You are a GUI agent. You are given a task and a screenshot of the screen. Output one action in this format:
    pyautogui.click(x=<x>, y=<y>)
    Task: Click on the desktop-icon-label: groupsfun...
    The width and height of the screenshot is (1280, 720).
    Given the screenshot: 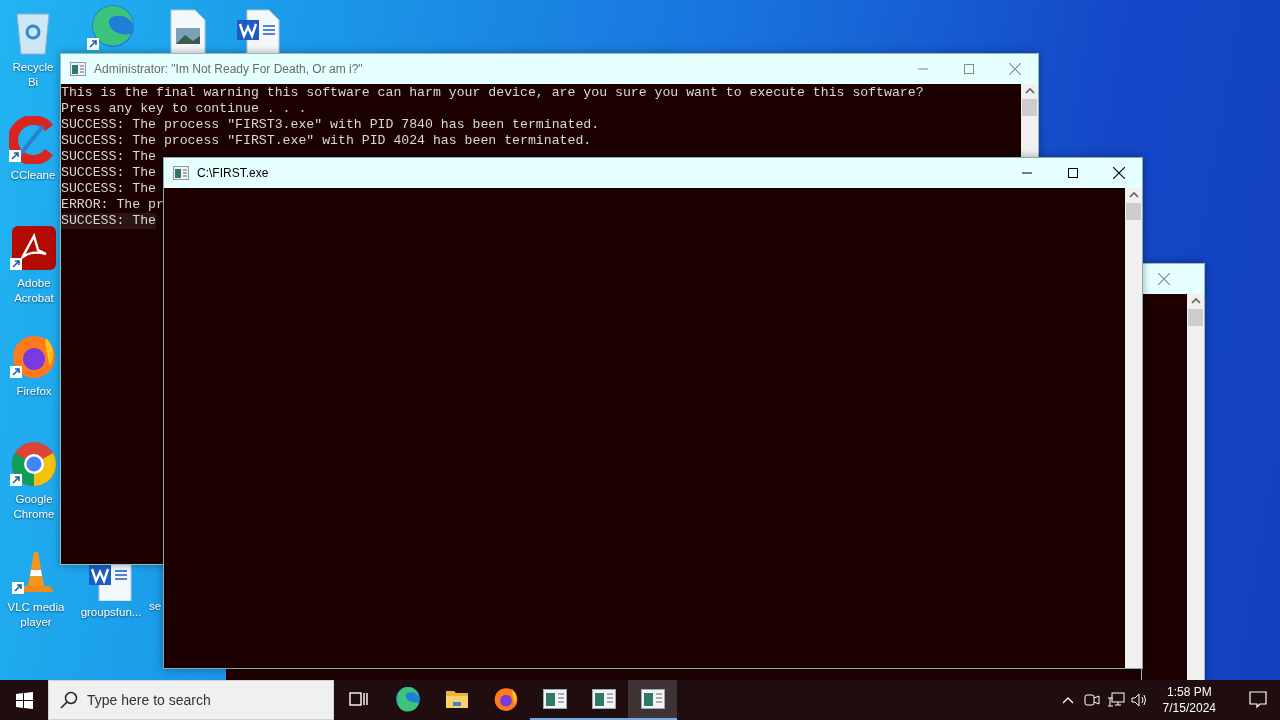 What is the action you would take?
    pyautogui.click(x=111, y=612)
    